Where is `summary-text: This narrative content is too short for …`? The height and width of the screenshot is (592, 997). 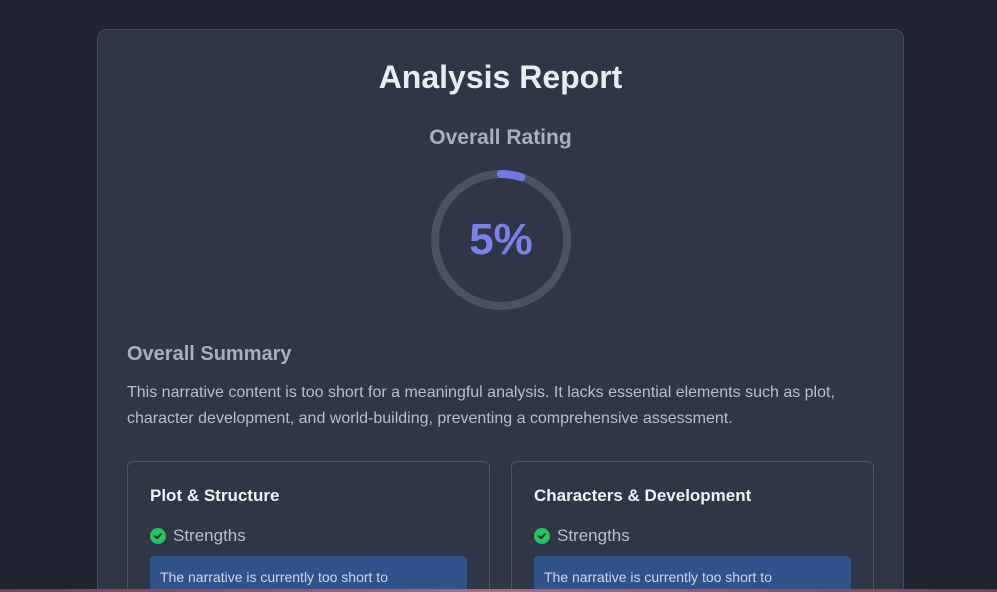
summary-text: This narrative content is too short for … is located at coordinates (481, 405).